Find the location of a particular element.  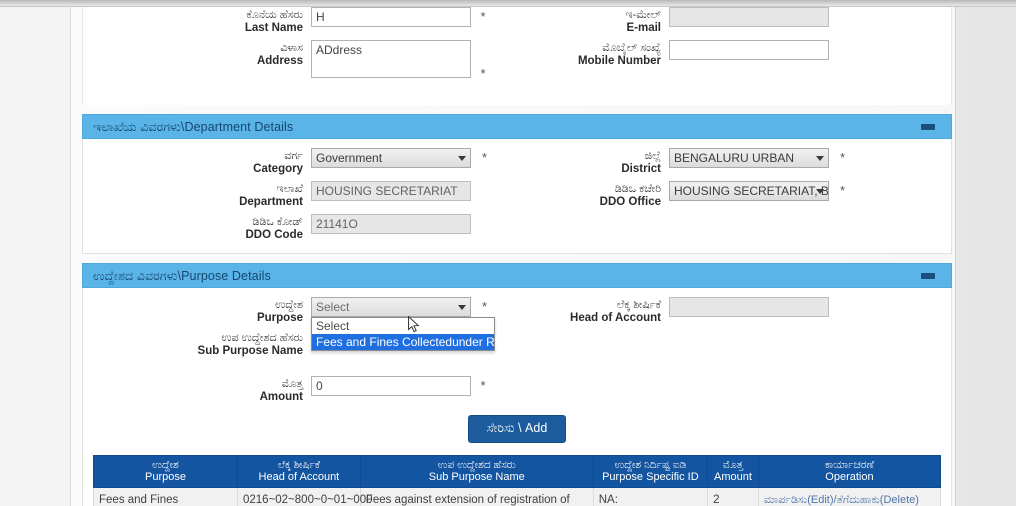

last-name-label: ಕೊನೆಯ ಹೆಸರು Last Name is located at coordinates (197, 20).